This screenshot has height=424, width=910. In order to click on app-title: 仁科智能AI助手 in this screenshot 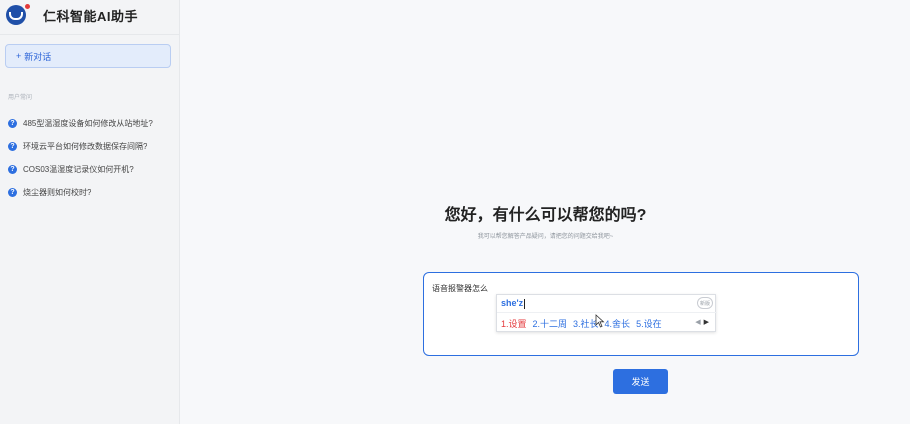, I will do `click(91, 16)`.